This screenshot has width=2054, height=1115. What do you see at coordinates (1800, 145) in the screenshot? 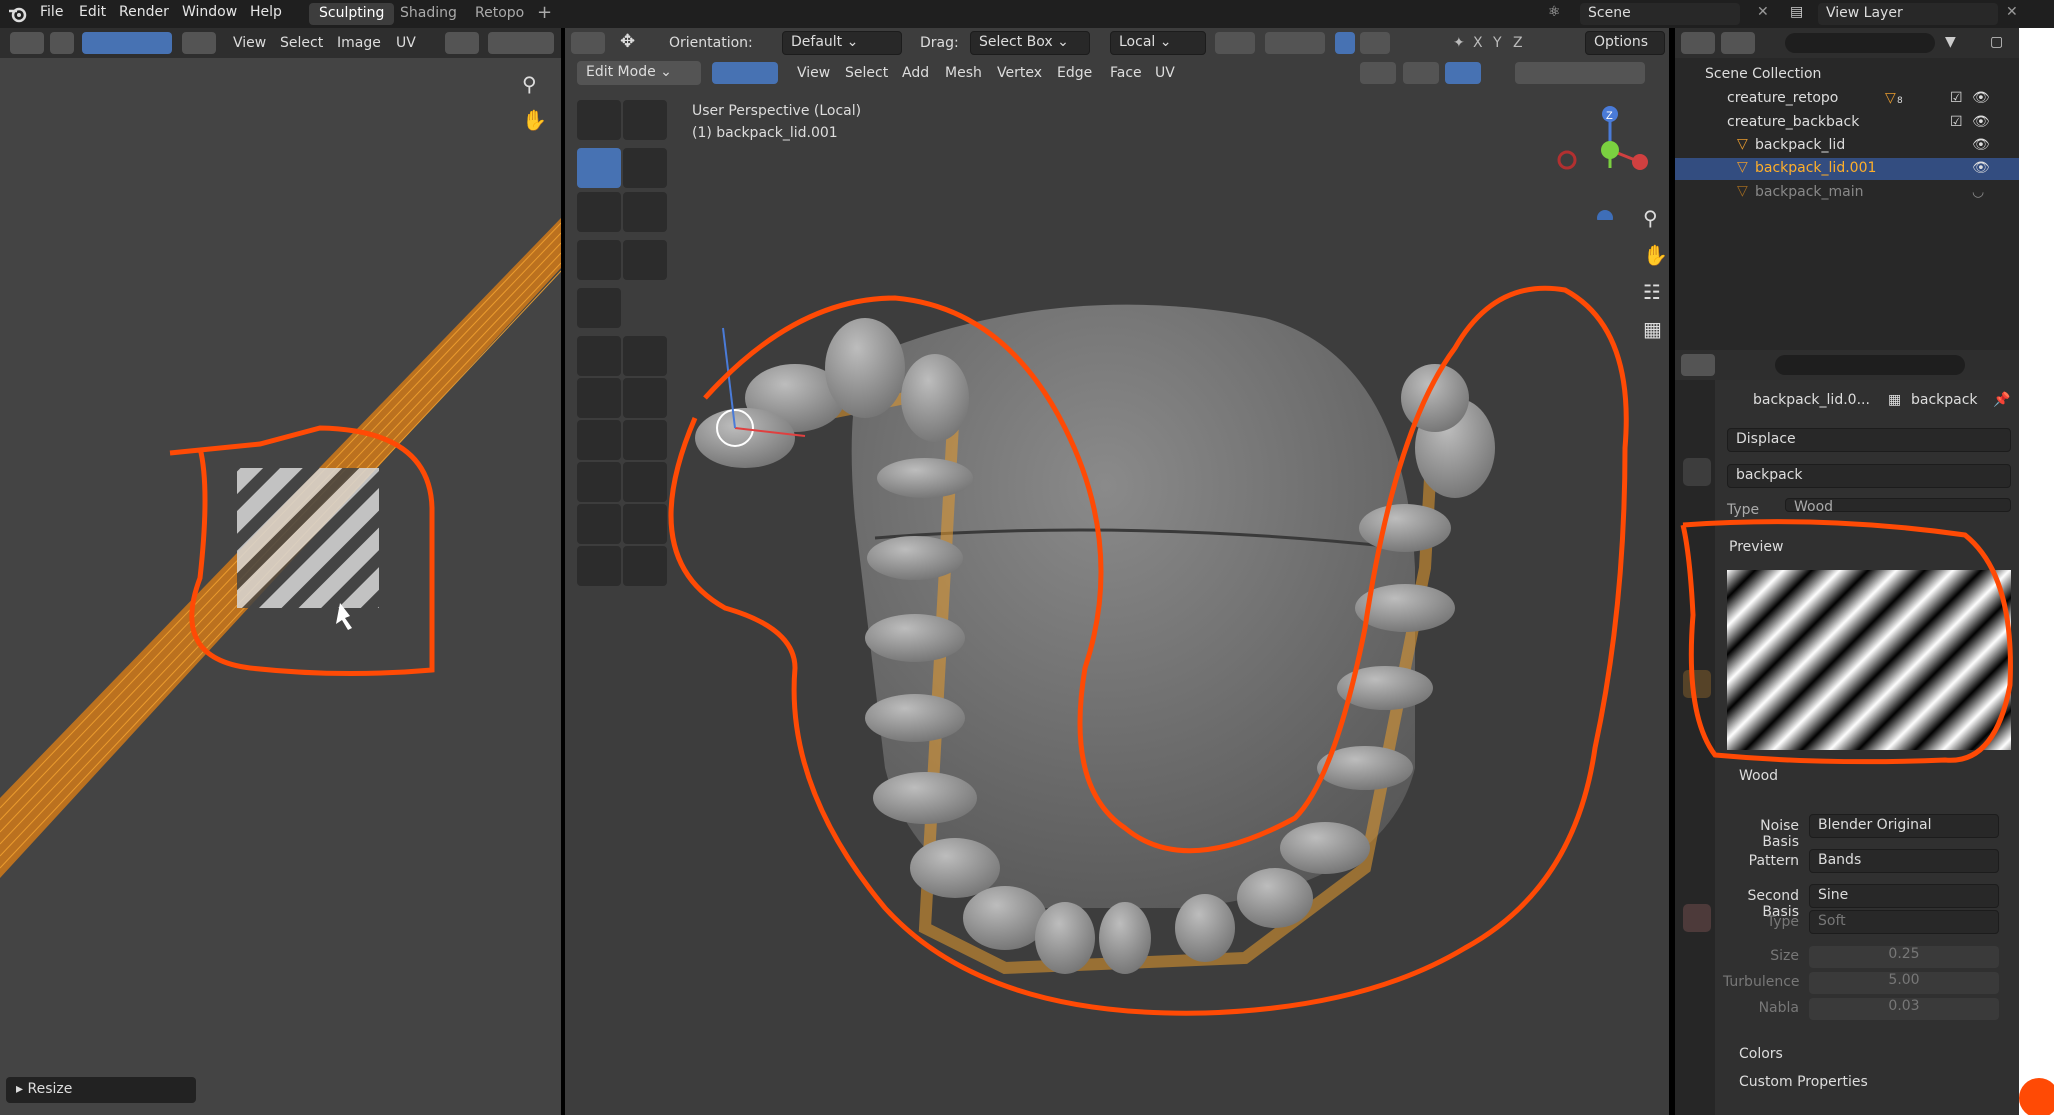
I see `item-name: backpack_lid` at bounding box center [1800, 145].